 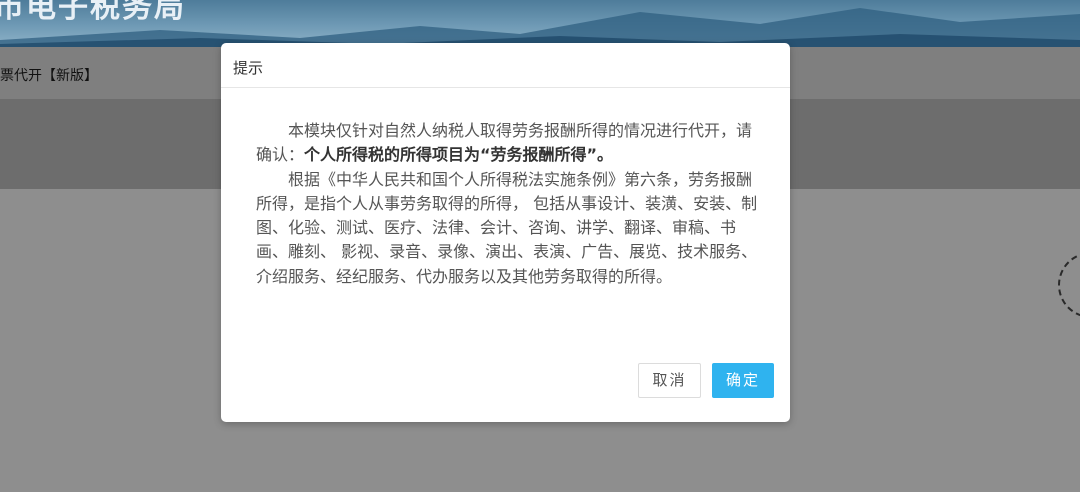 I want to click on header-banner: 市电子税务局, so click(x=540, y=23).